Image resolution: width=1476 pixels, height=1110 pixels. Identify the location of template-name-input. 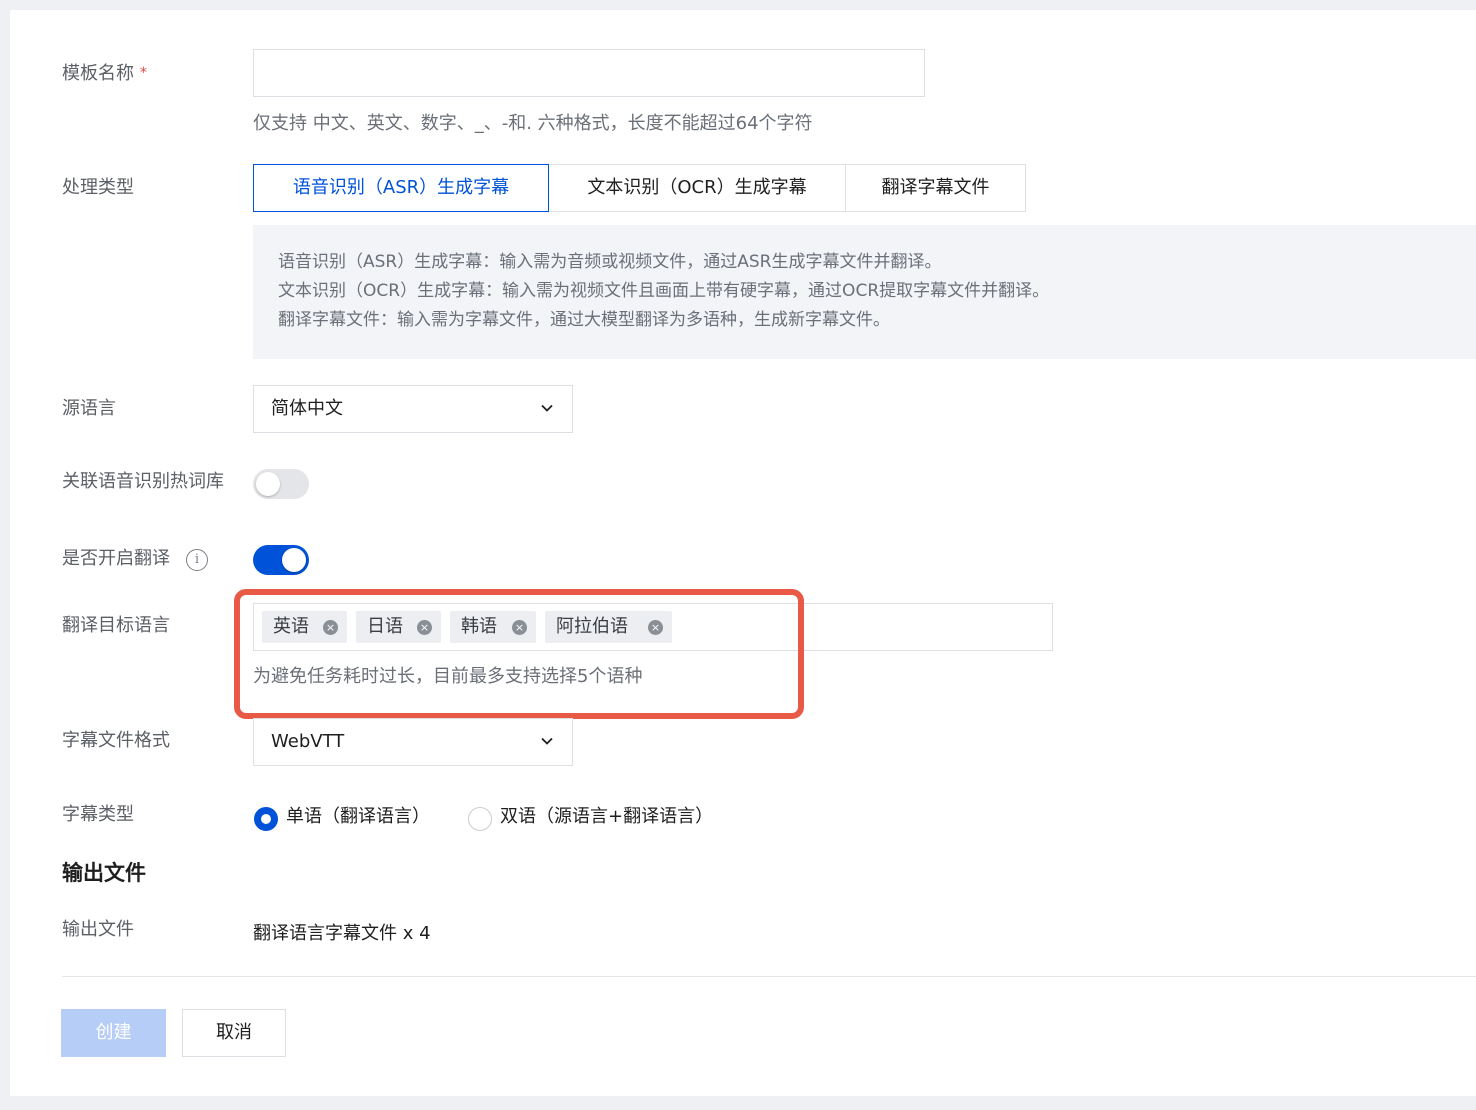
(589, 73).